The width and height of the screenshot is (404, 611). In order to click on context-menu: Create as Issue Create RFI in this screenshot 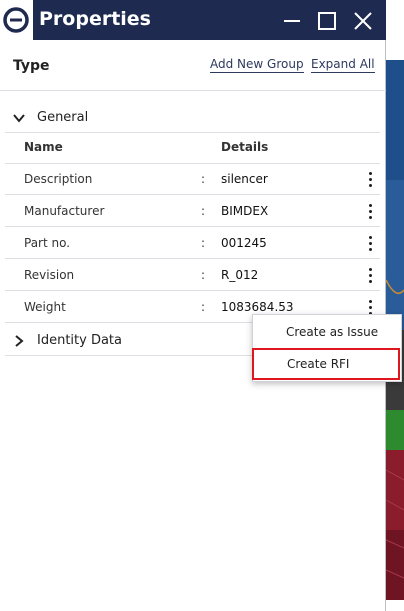, I will do `click(327, 348)`.